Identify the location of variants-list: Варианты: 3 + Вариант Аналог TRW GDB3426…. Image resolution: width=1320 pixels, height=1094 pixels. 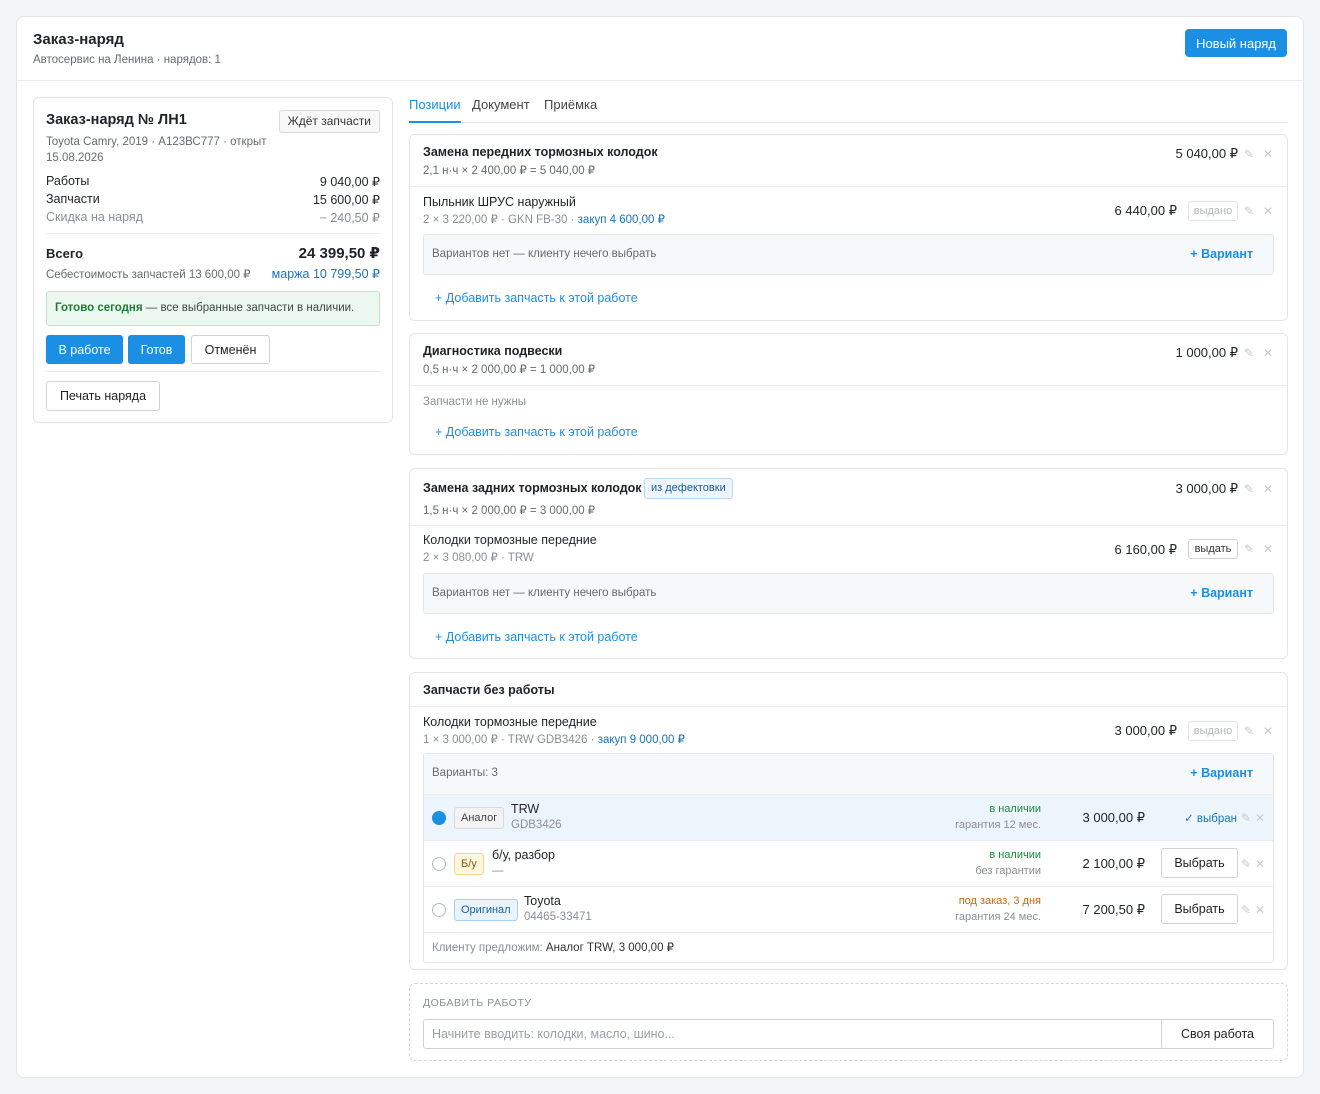
(848, 858).